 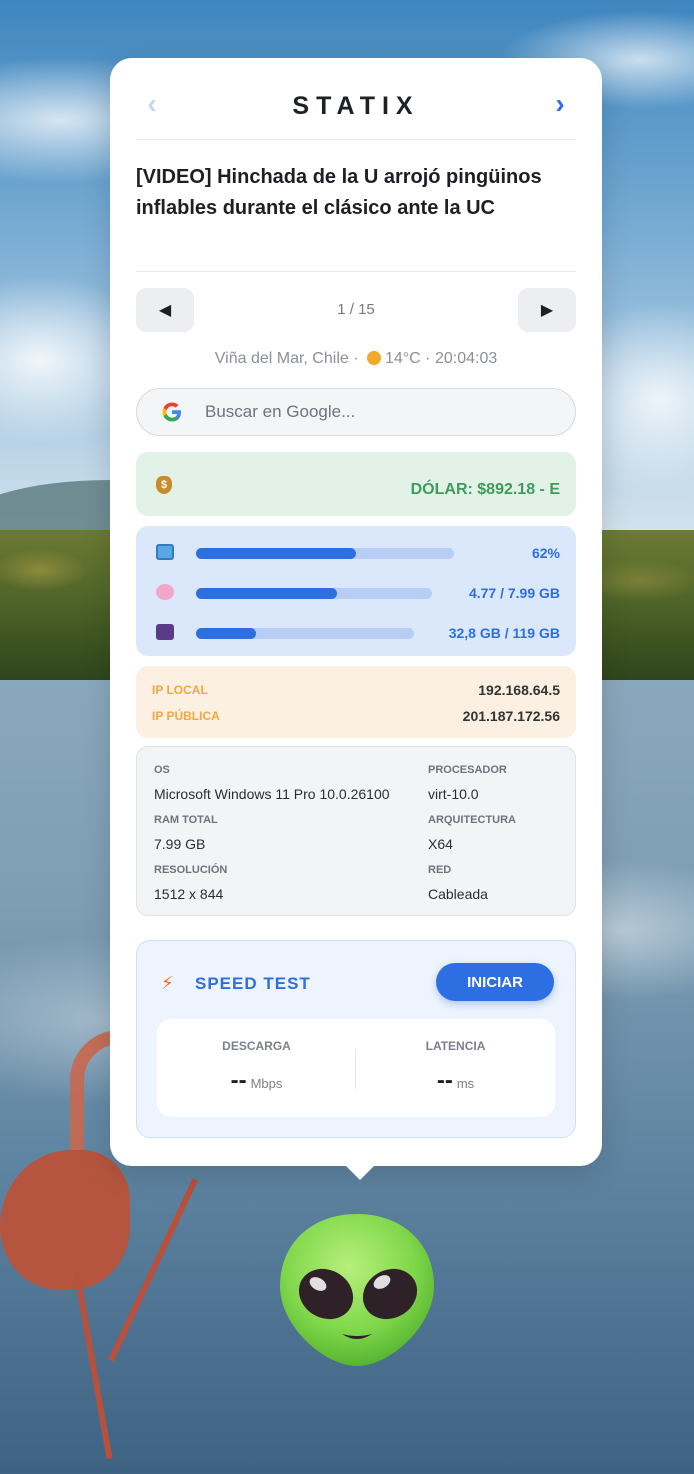 I want to click on download-unit: Mbps, so click(x=266, y=1083).